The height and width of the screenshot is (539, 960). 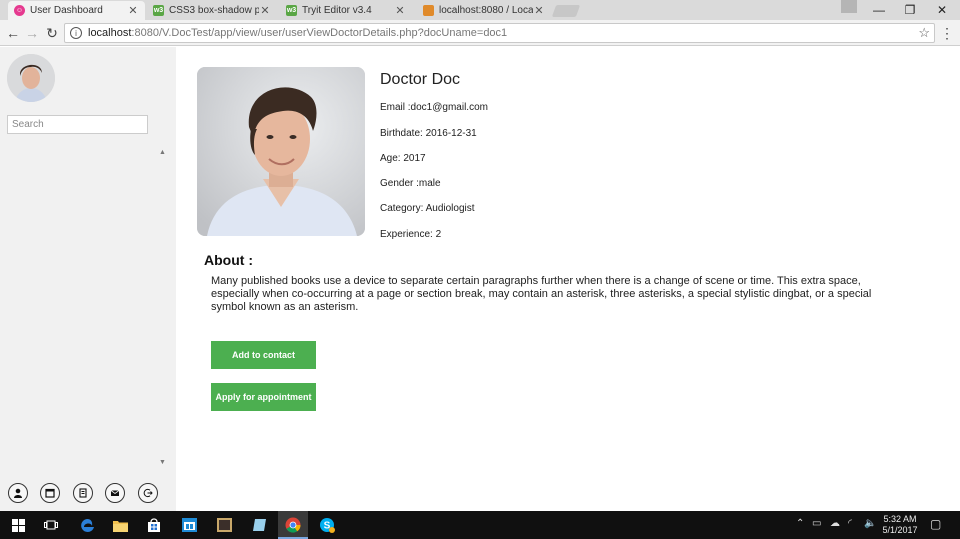 I want to click on doctor-name: Doctor Doc, so click(x=420, y=79).